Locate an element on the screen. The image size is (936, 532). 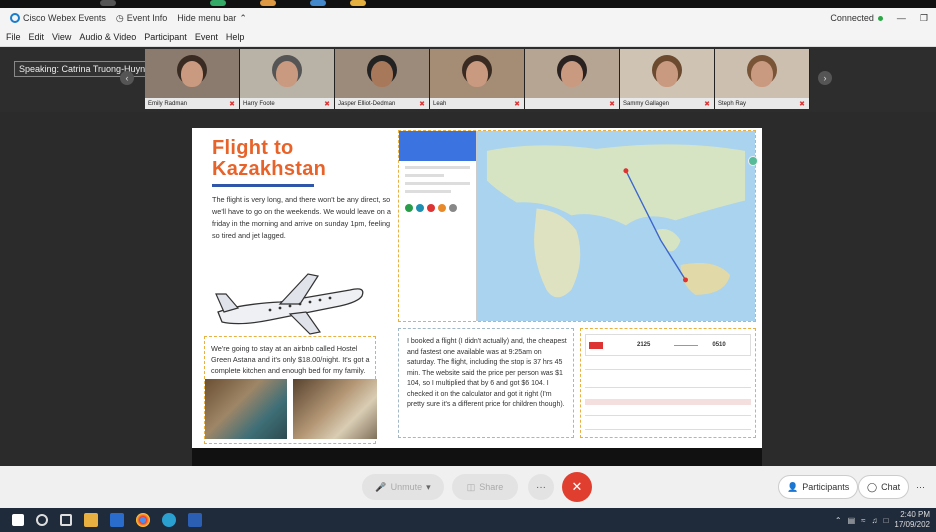
connection-status: Connected is located at coordinates (856, 18).